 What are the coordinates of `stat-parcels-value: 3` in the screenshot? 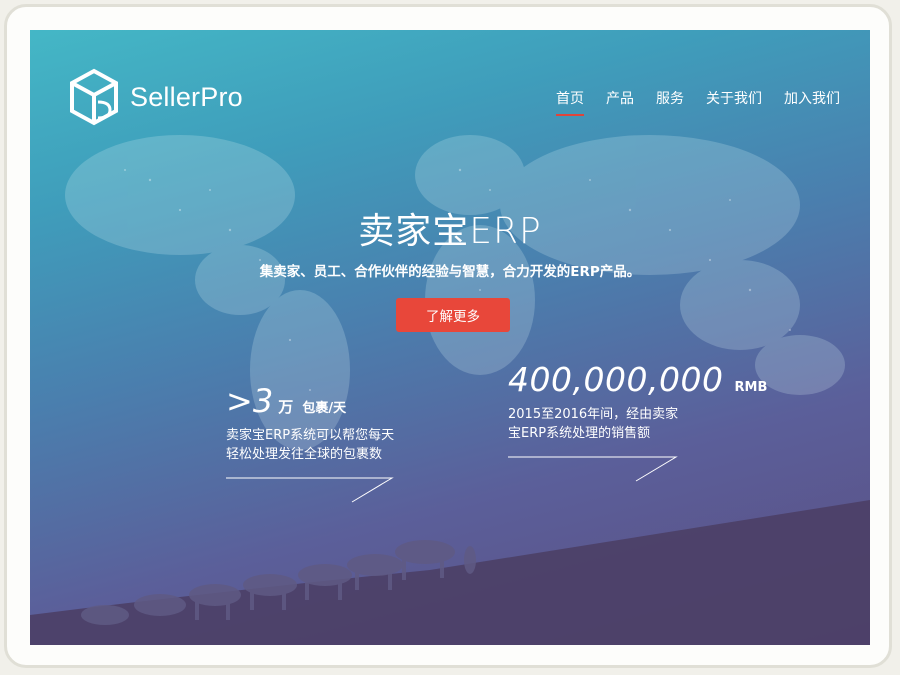 It's located at (263, 401).